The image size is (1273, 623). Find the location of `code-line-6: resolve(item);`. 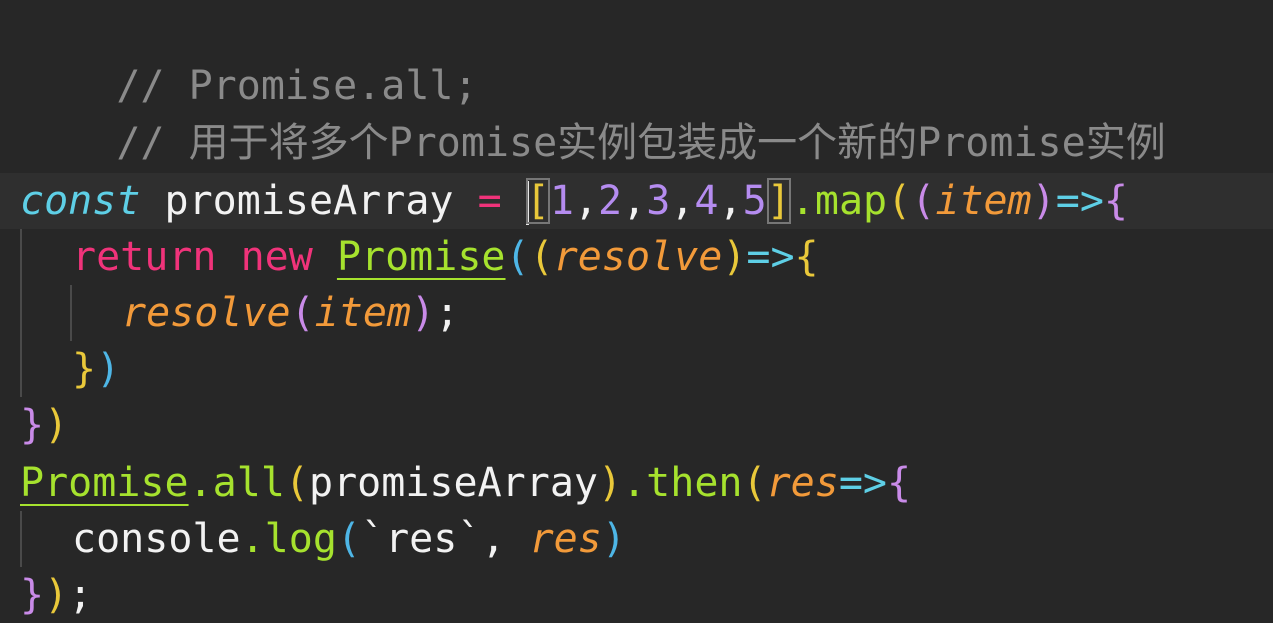

code-line-6: resolve(item); is located at coordinates (290, 313).